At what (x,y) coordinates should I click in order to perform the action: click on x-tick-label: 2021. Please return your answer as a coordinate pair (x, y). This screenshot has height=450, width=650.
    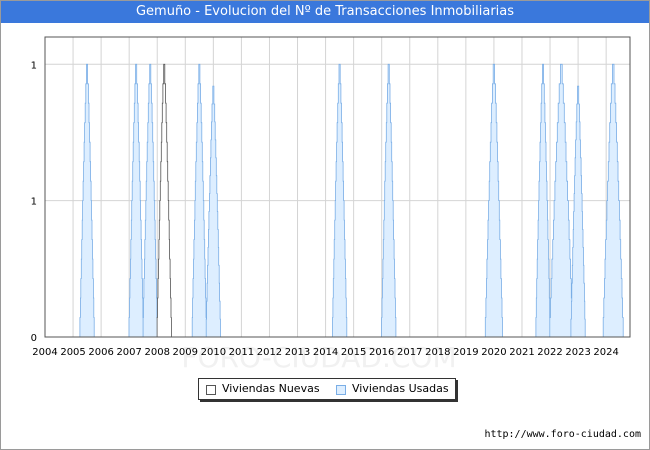
    Looking at the image, I should click on (521, 352).